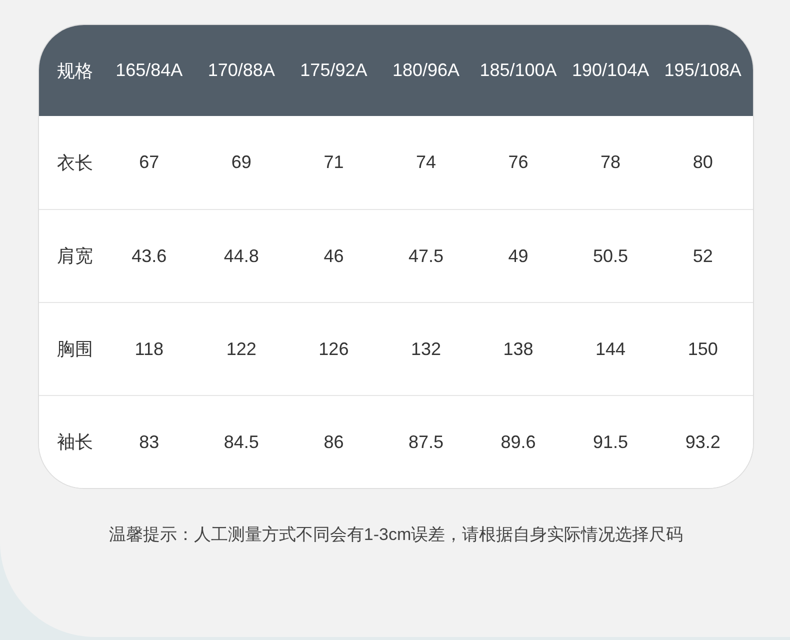  Describe the element at coordinates (518, 442) in the screenshot. I see `table-cell-text: 89.6` at that location.